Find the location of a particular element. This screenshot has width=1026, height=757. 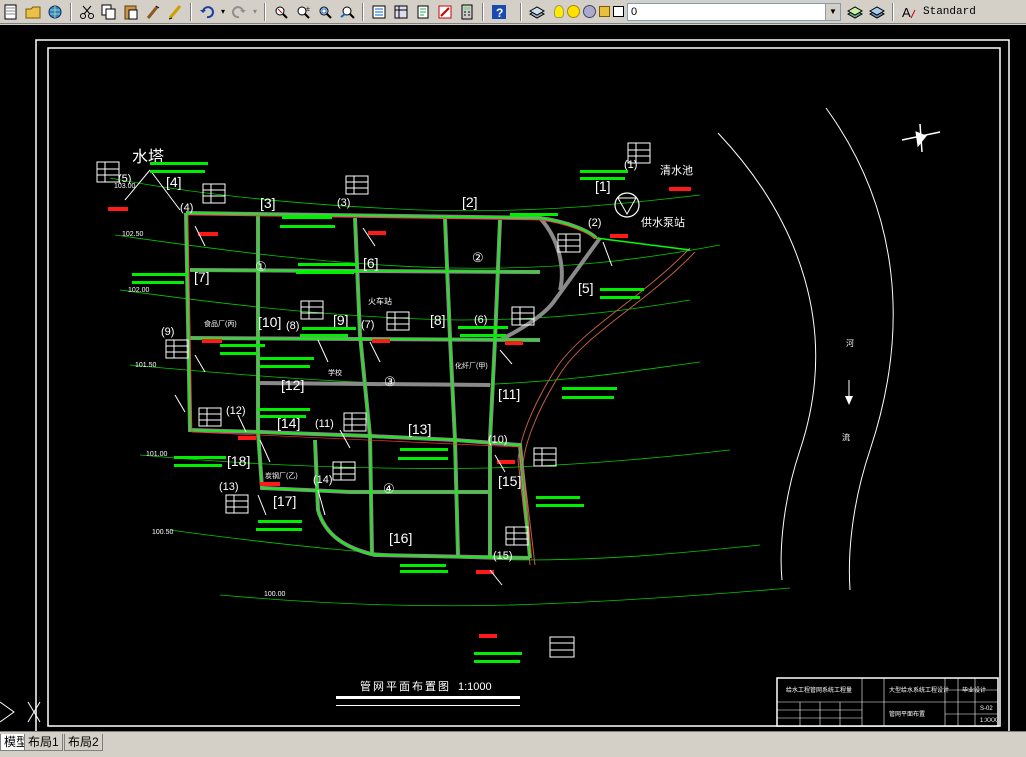

node-label: (3) is located at coordinates (343, 203).